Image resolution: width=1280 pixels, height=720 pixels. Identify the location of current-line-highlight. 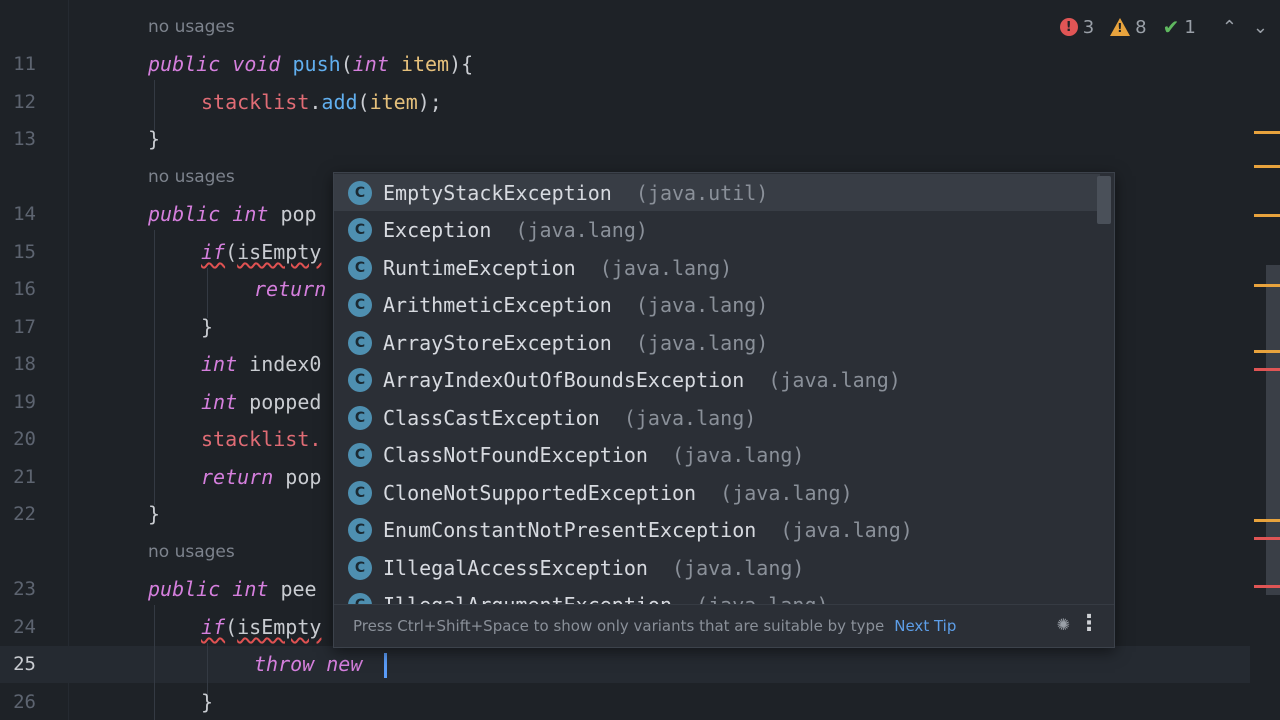
(625, 664).